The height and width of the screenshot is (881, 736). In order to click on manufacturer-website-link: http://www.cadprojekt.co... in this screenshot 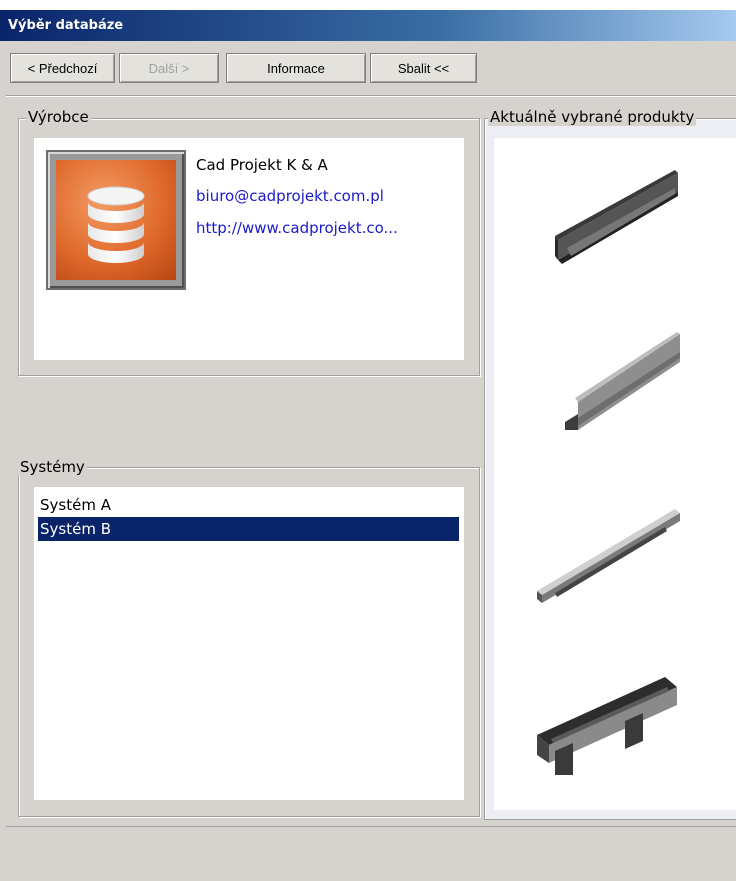, I will do `click(297, 228)`.